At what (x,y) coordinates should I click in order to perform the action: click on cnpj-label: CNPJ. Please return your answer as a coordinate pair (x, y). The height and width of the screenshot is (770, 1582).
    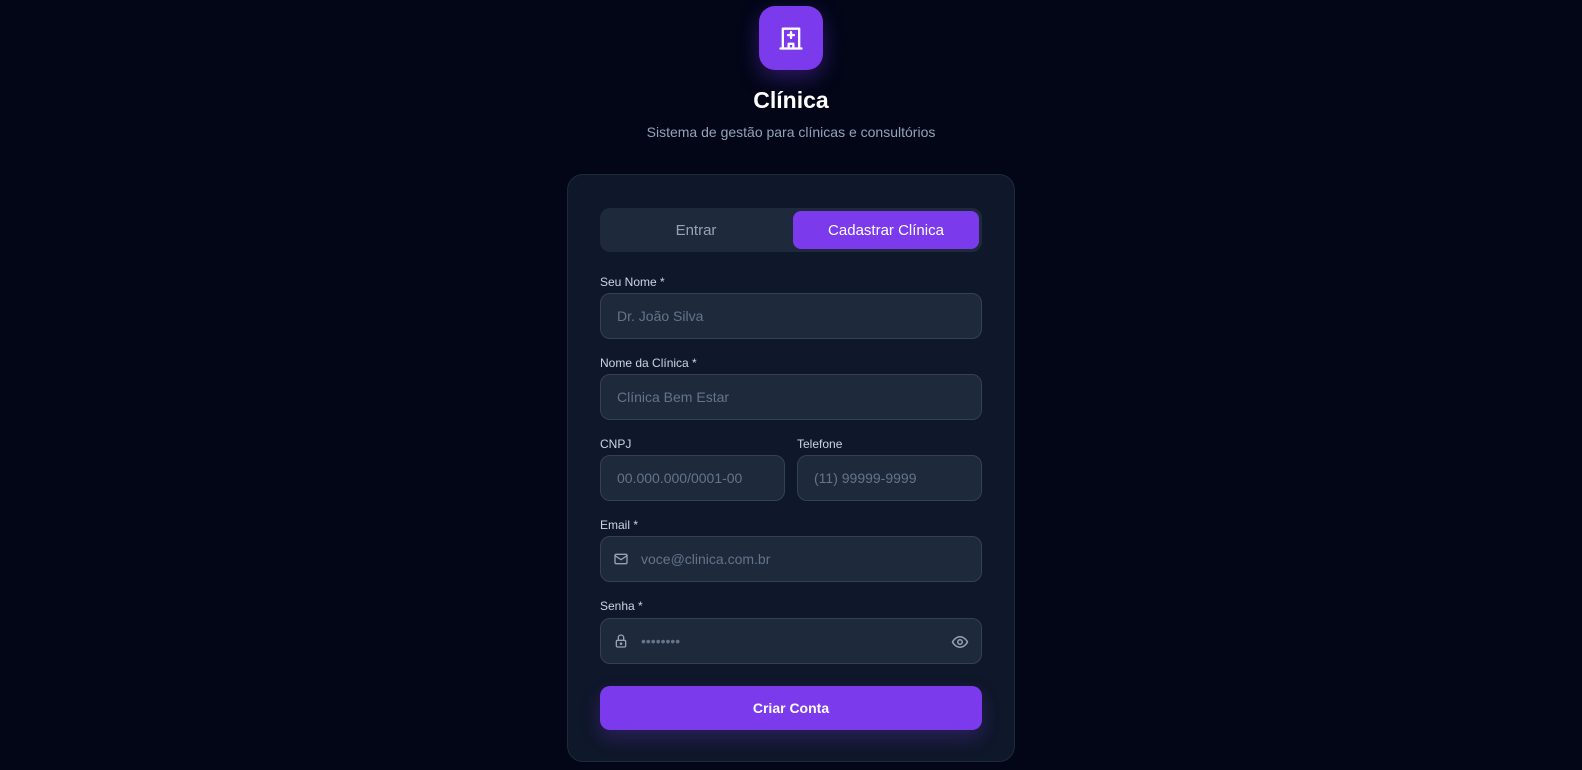
    Looking at the image, I should click on (616, 444).